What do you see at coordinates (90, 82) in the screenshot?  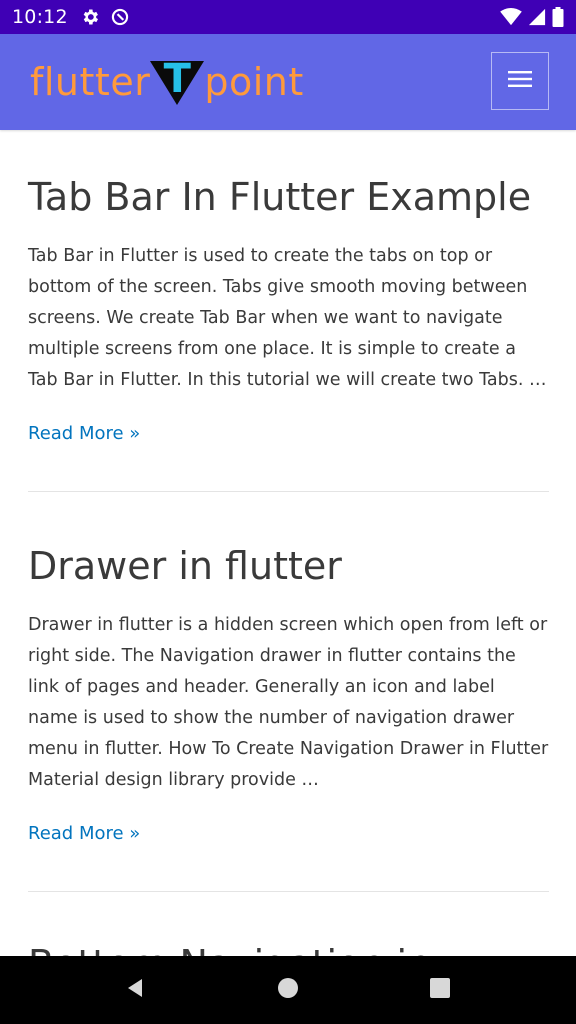 I see `logo-text-left: flutter` at bounding box center [90, 82].